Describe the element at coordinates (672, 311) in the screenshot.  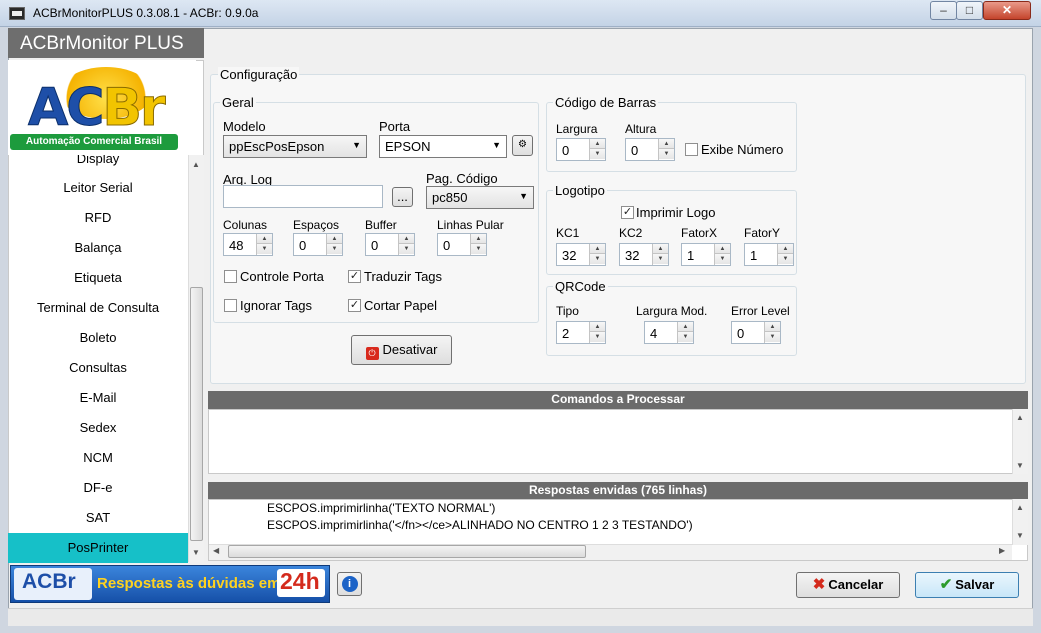
I see `largura-mod-label: Largura Mod.` at that location.